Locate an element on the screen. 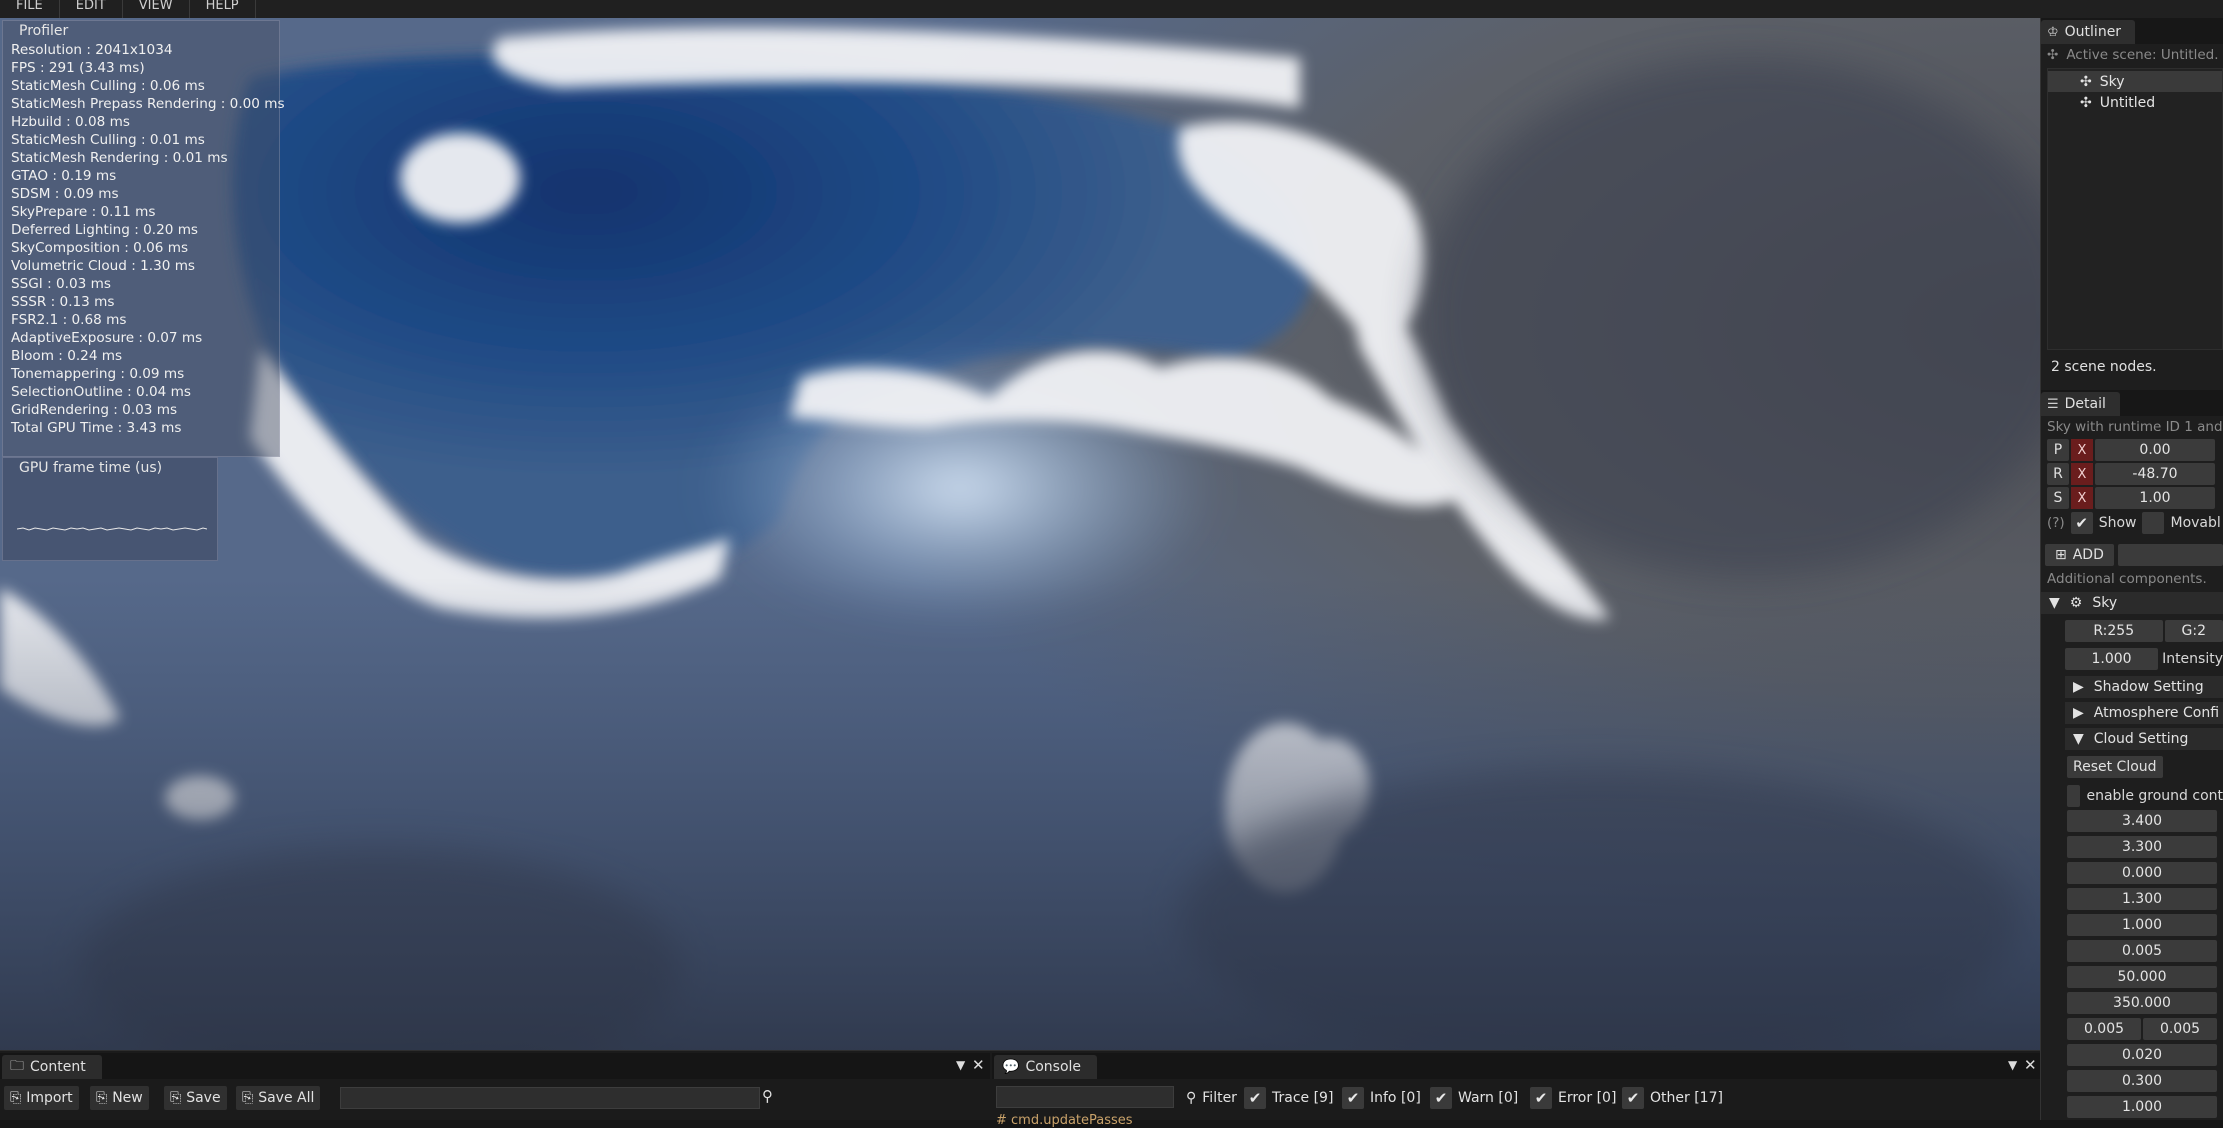  atmosphere-config-label: Atmosphere Confi is located at coordinates (2156, 713).